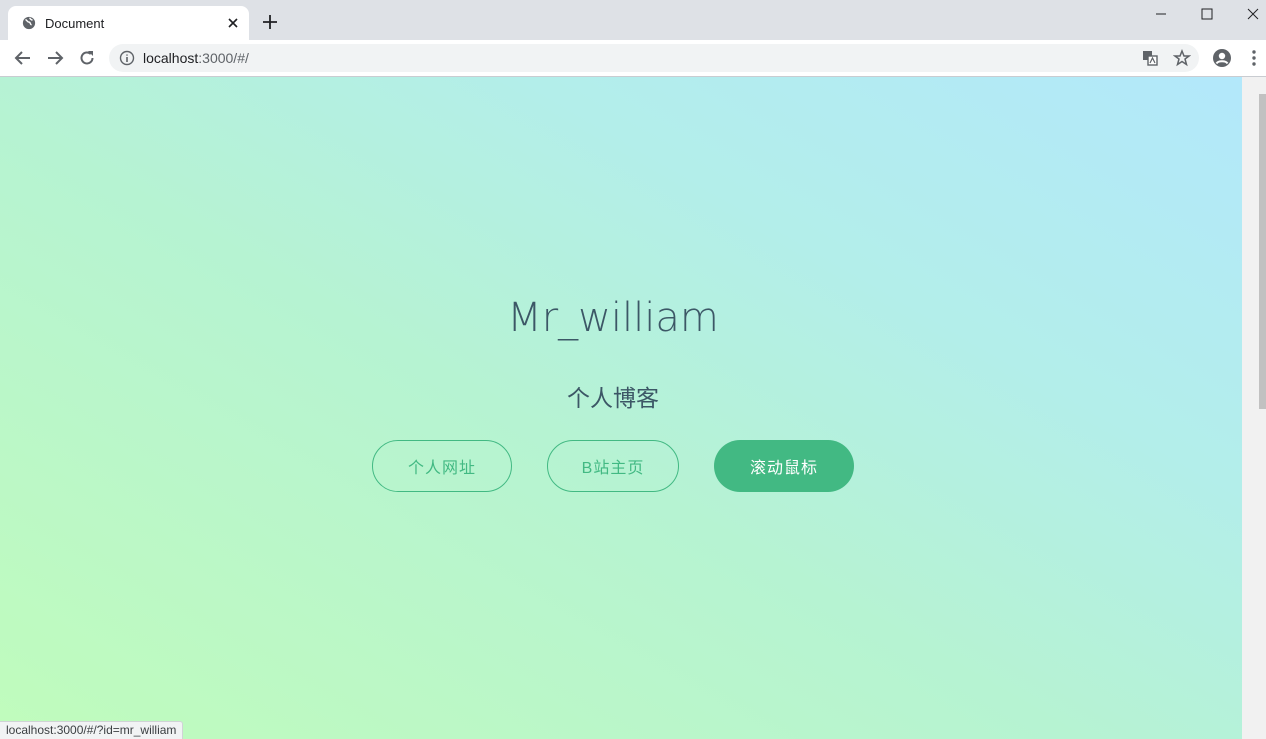  Describe the element at coordinates (270, 22) in the screenshot. I see `plus-icon` at that location.